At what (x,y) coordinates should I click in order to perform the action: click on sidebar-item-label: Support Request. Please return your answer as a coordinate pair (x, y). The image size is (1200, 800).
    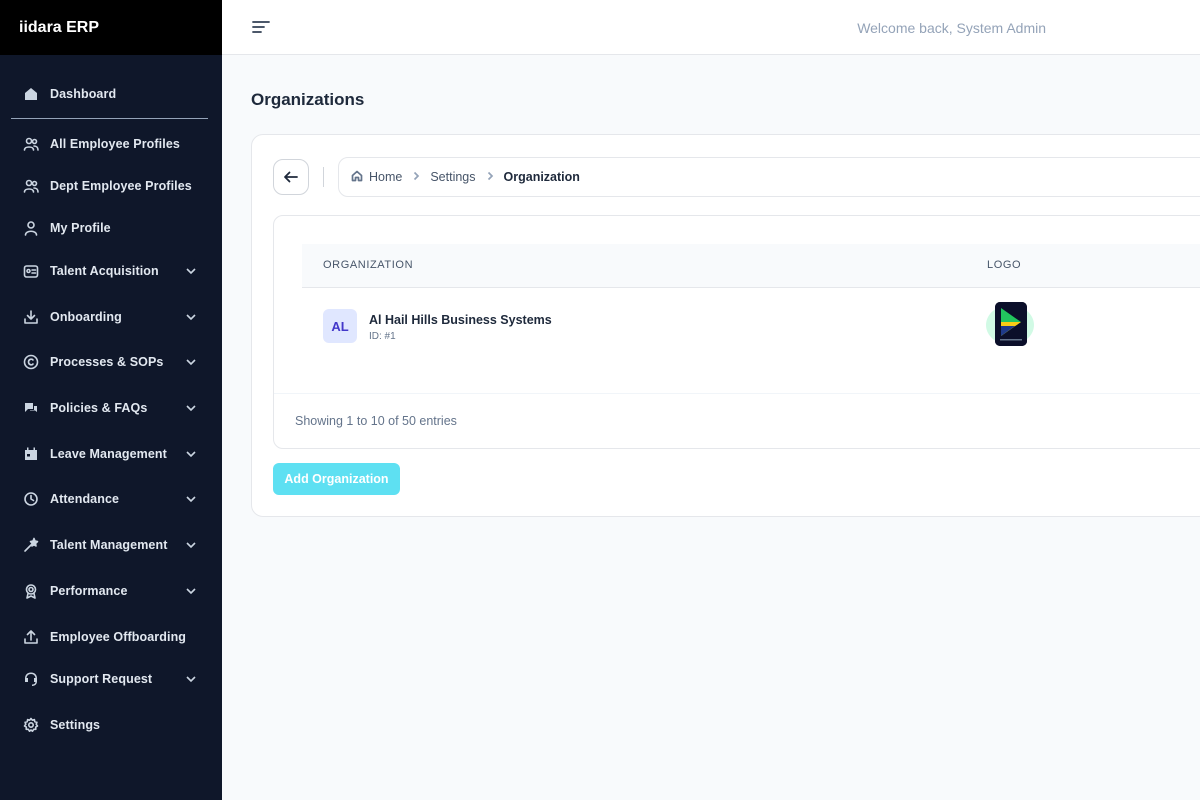
    Looking at the image, I should click on (101, 679).